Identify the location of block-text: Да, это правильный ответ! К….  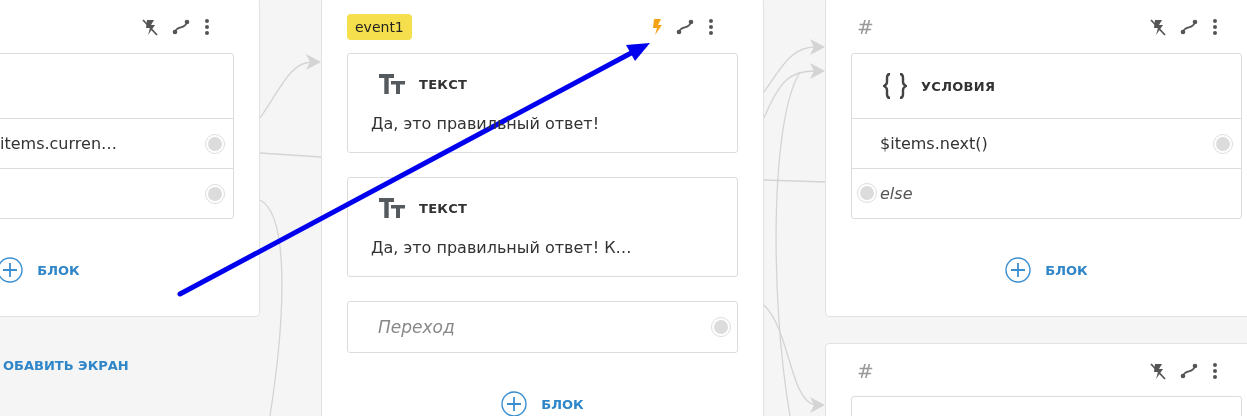
(501, 247).